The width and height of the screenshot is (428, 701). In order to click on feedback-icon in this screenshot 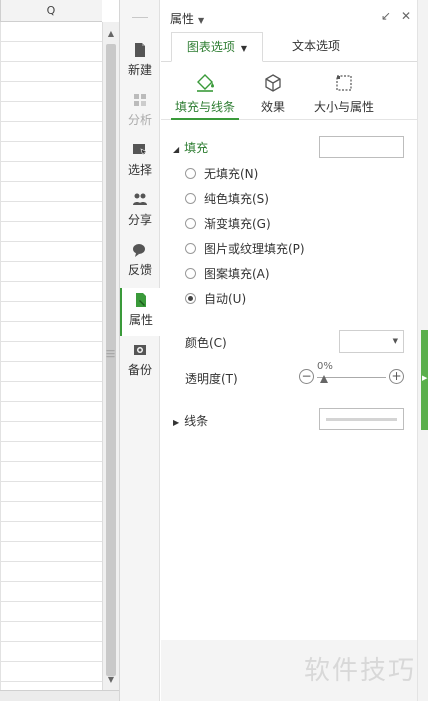, I will do `click(139, 250)`.